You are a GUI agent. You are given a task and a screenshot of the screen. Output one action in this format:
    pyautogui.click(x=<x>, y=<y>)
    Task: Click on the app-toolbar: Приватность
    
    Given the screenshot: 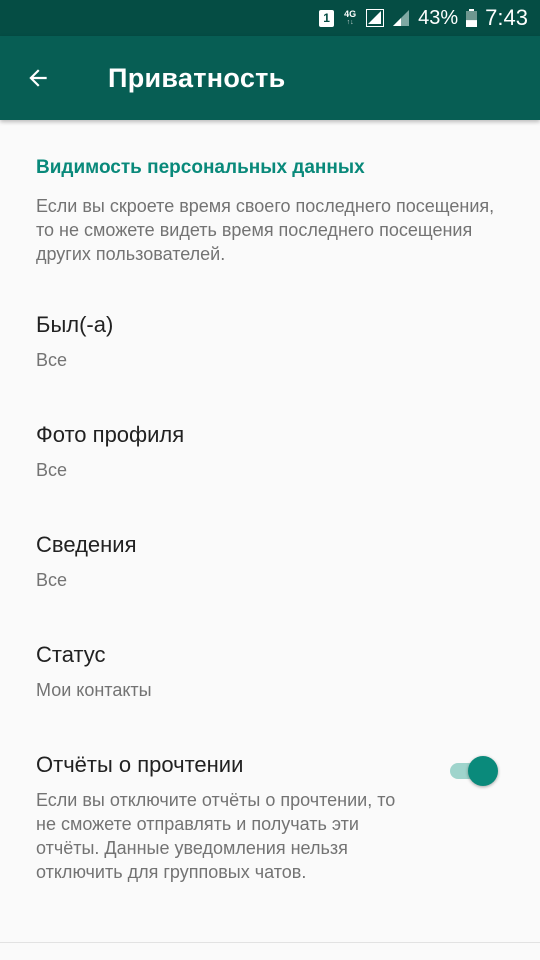 What is the action you would take?
    pyautogui.click(x=270, y=78)
    